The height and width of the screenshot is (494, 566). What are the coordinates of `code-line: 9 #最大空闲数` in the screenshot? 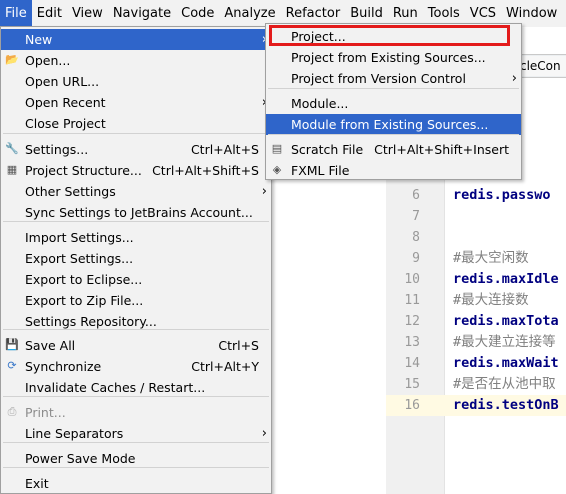 It's located at (476, 258).